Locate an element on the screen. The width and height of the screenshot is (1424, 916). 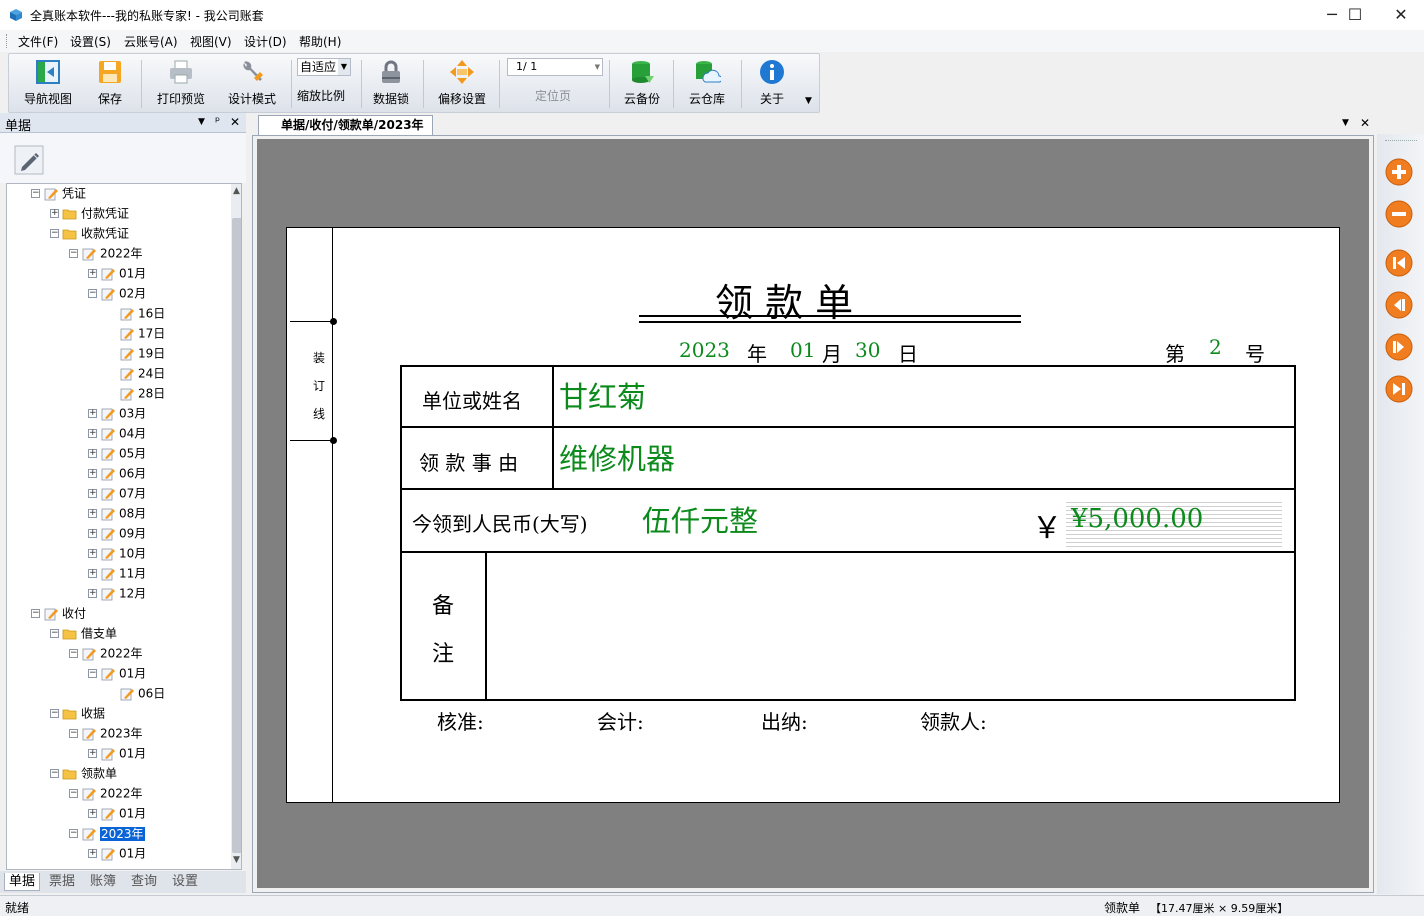
pin-icon: ᵖ is located at coordinates (217, 121).